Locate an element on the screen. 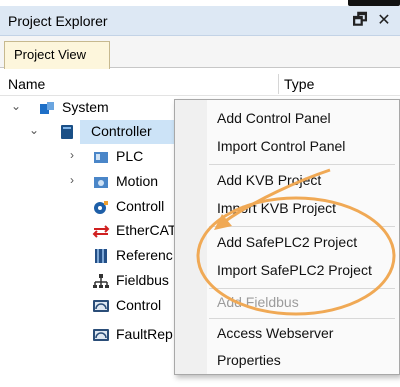 This screenshot has width=400, height=387. tree-item-label: System is located at coordinates (85, 107).